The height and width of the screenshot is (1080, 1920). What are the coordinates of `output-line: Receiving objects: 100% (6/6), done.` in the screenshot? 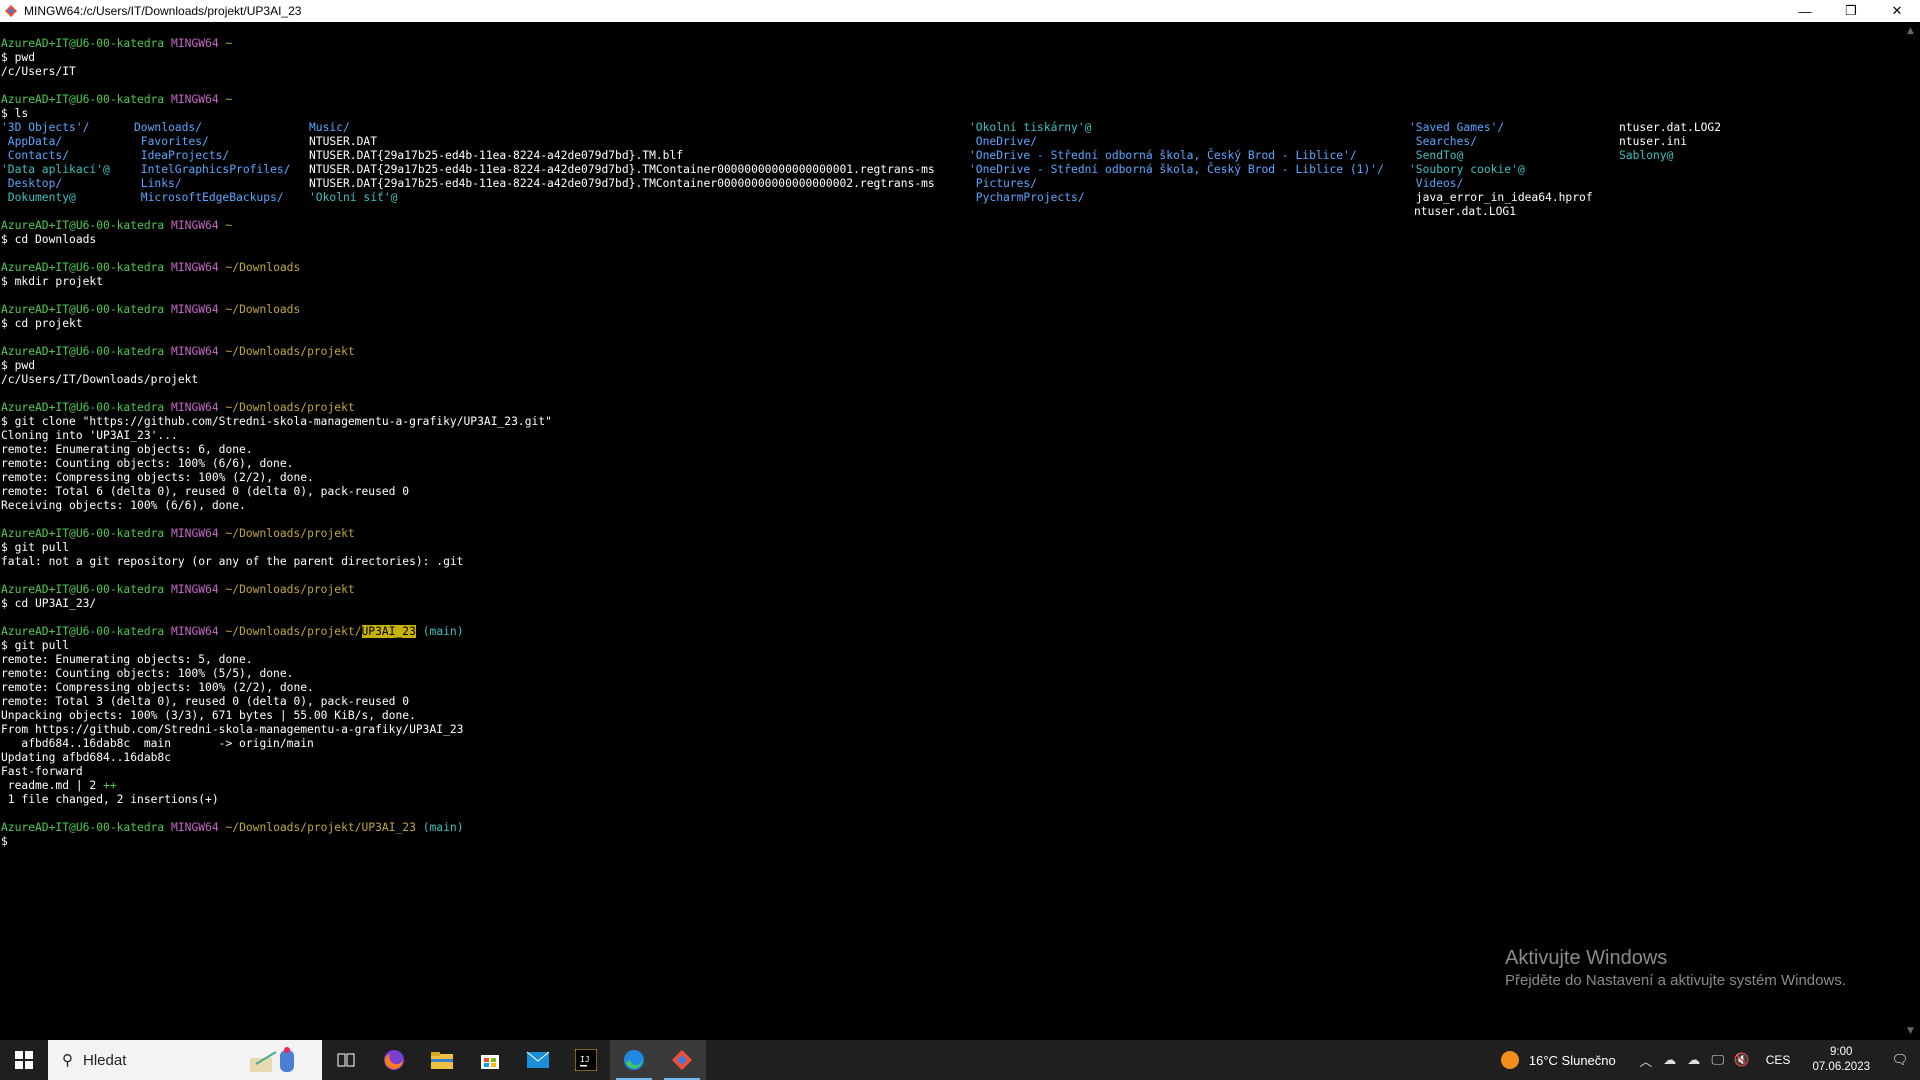 It's located at (123, 505).